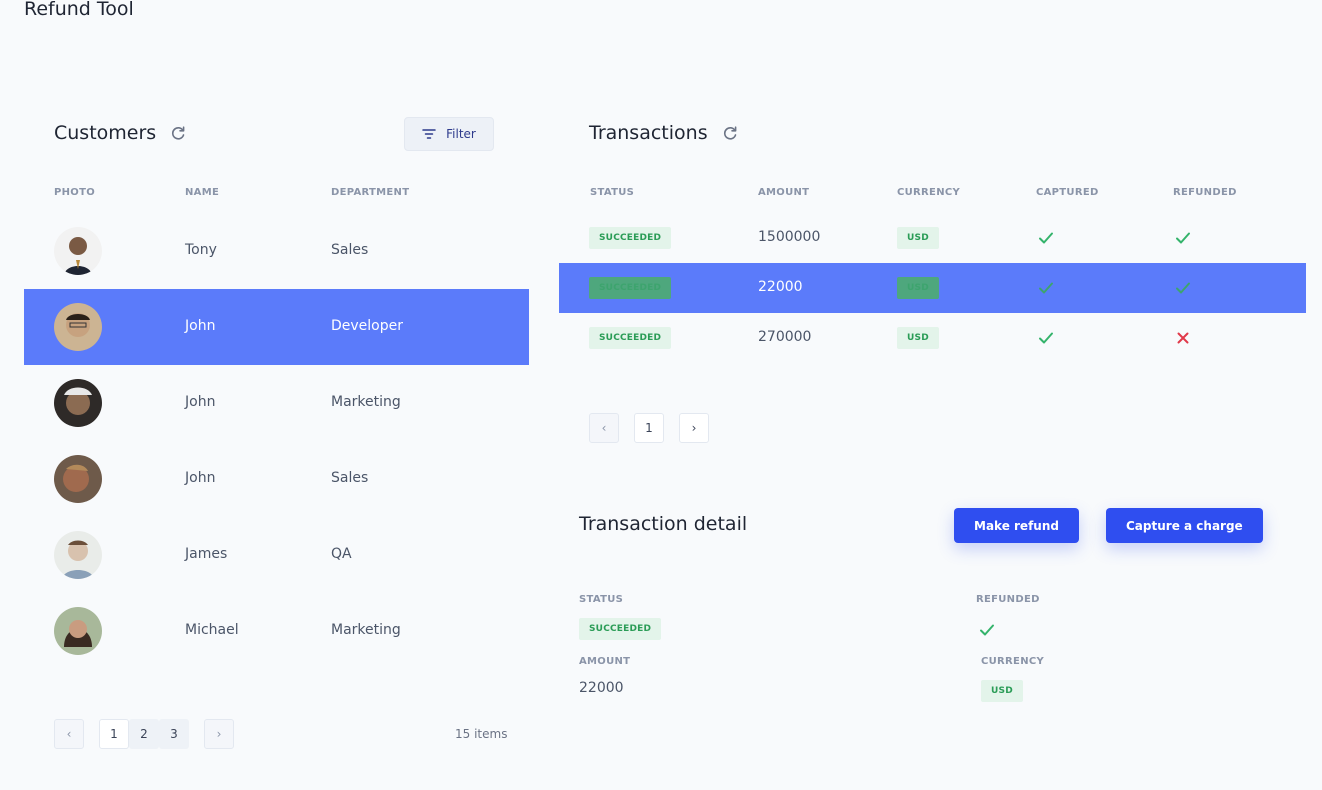 The height and width of the screenshot is (790, 1322). I want to click on currency-label: CURRENCY, so click(1013, 661).